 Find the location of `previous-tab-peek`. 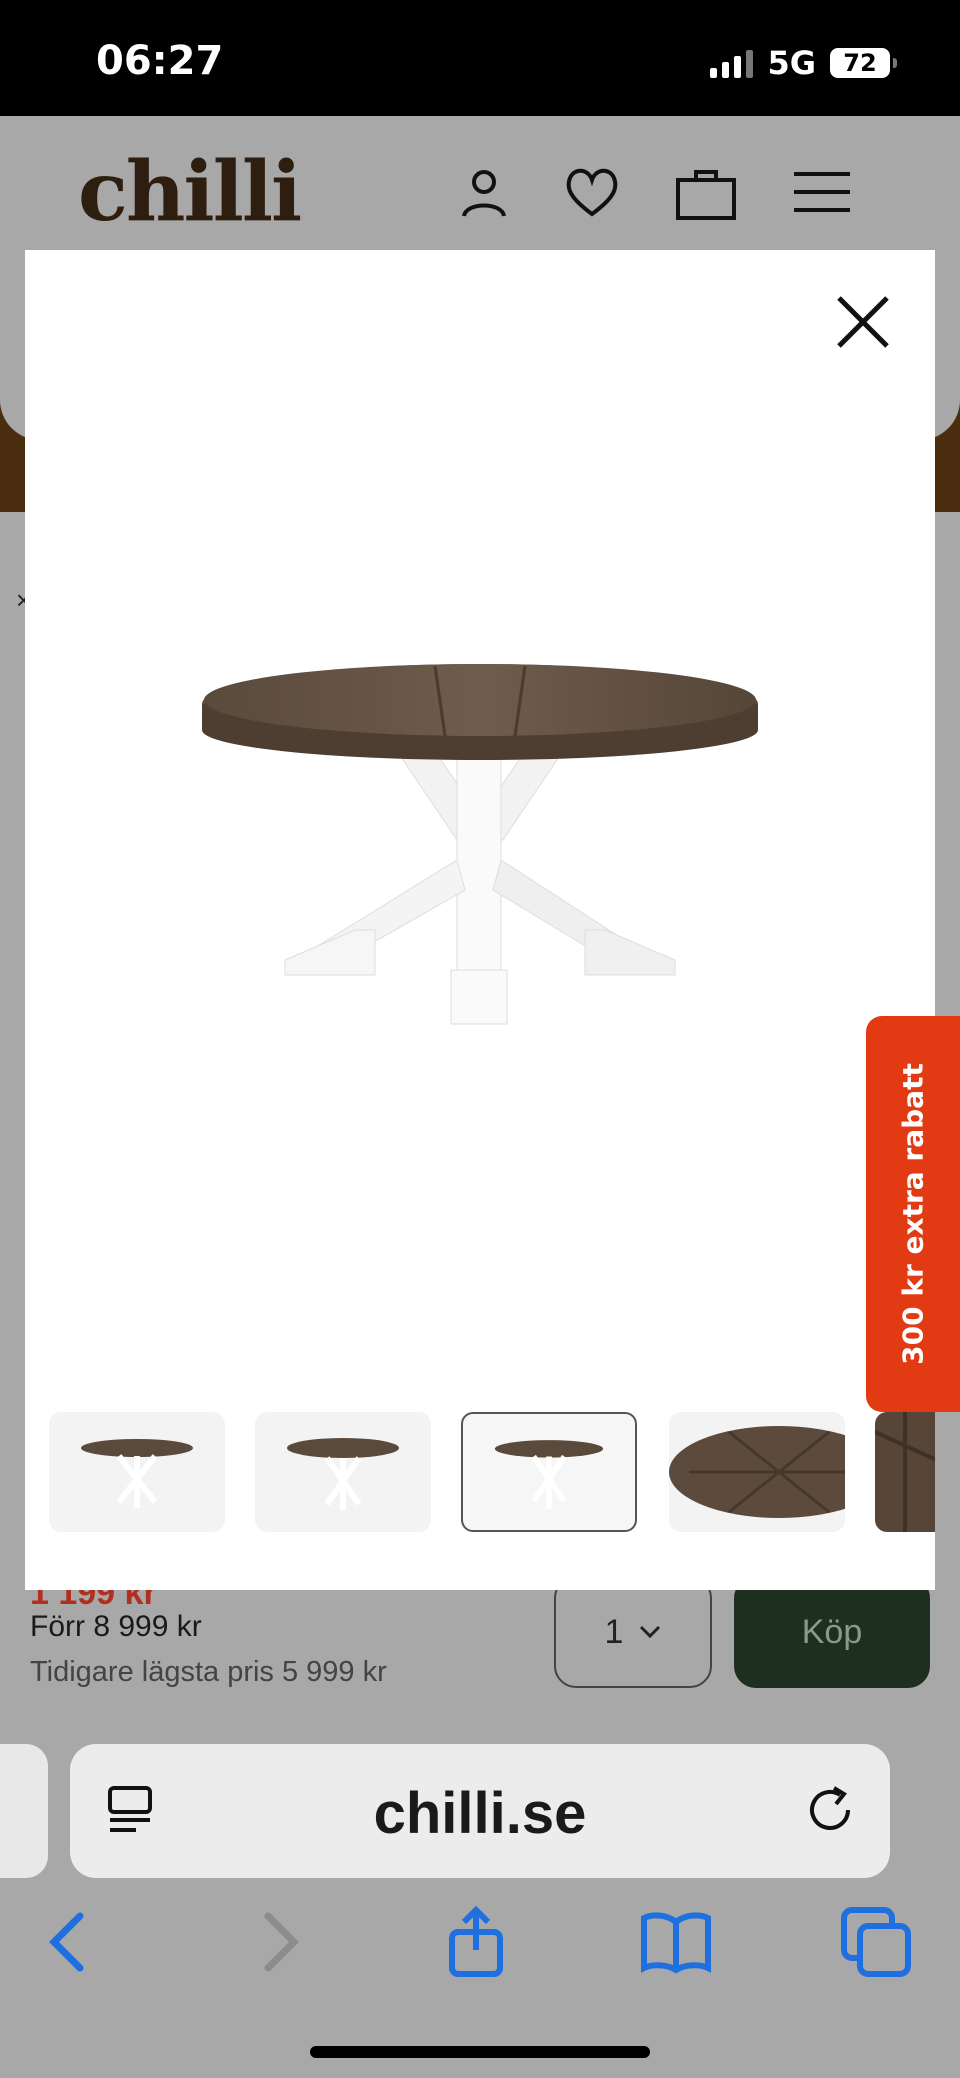

previous-tab-peek is located at coordinates (24, 1811).